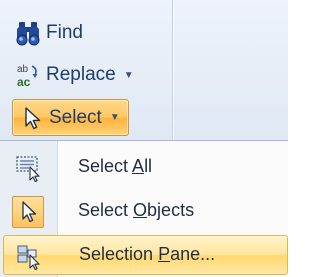 Image resolution: width=320 pixels, height=277 pixels. I want to click on svg-text: ac, so click(24, 82).